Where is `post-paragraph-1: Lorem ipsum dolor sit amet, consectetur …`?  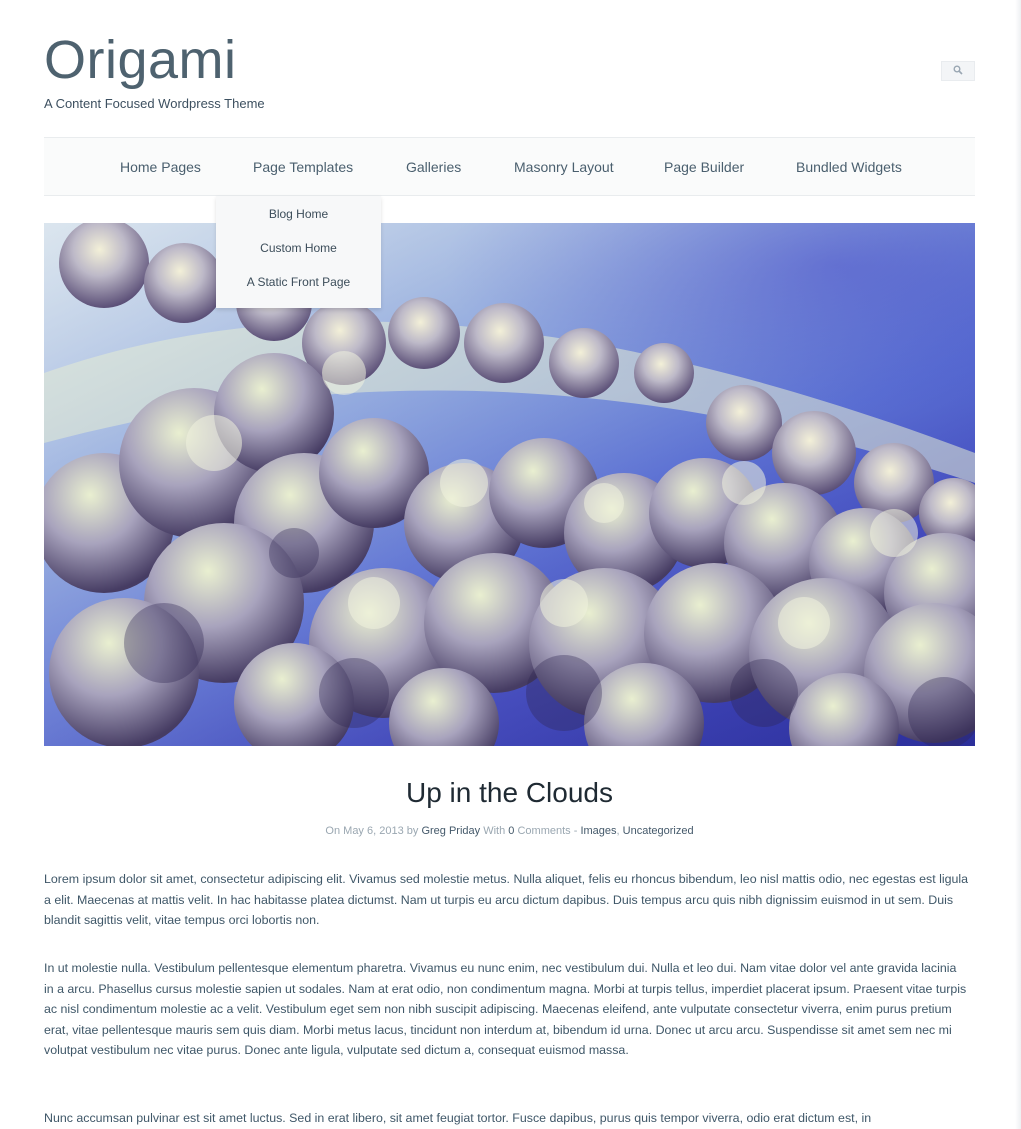 post-paragraph-1: Lorem ipsum dolor sit amet, consectetur … is located at coordinates (506, 899).